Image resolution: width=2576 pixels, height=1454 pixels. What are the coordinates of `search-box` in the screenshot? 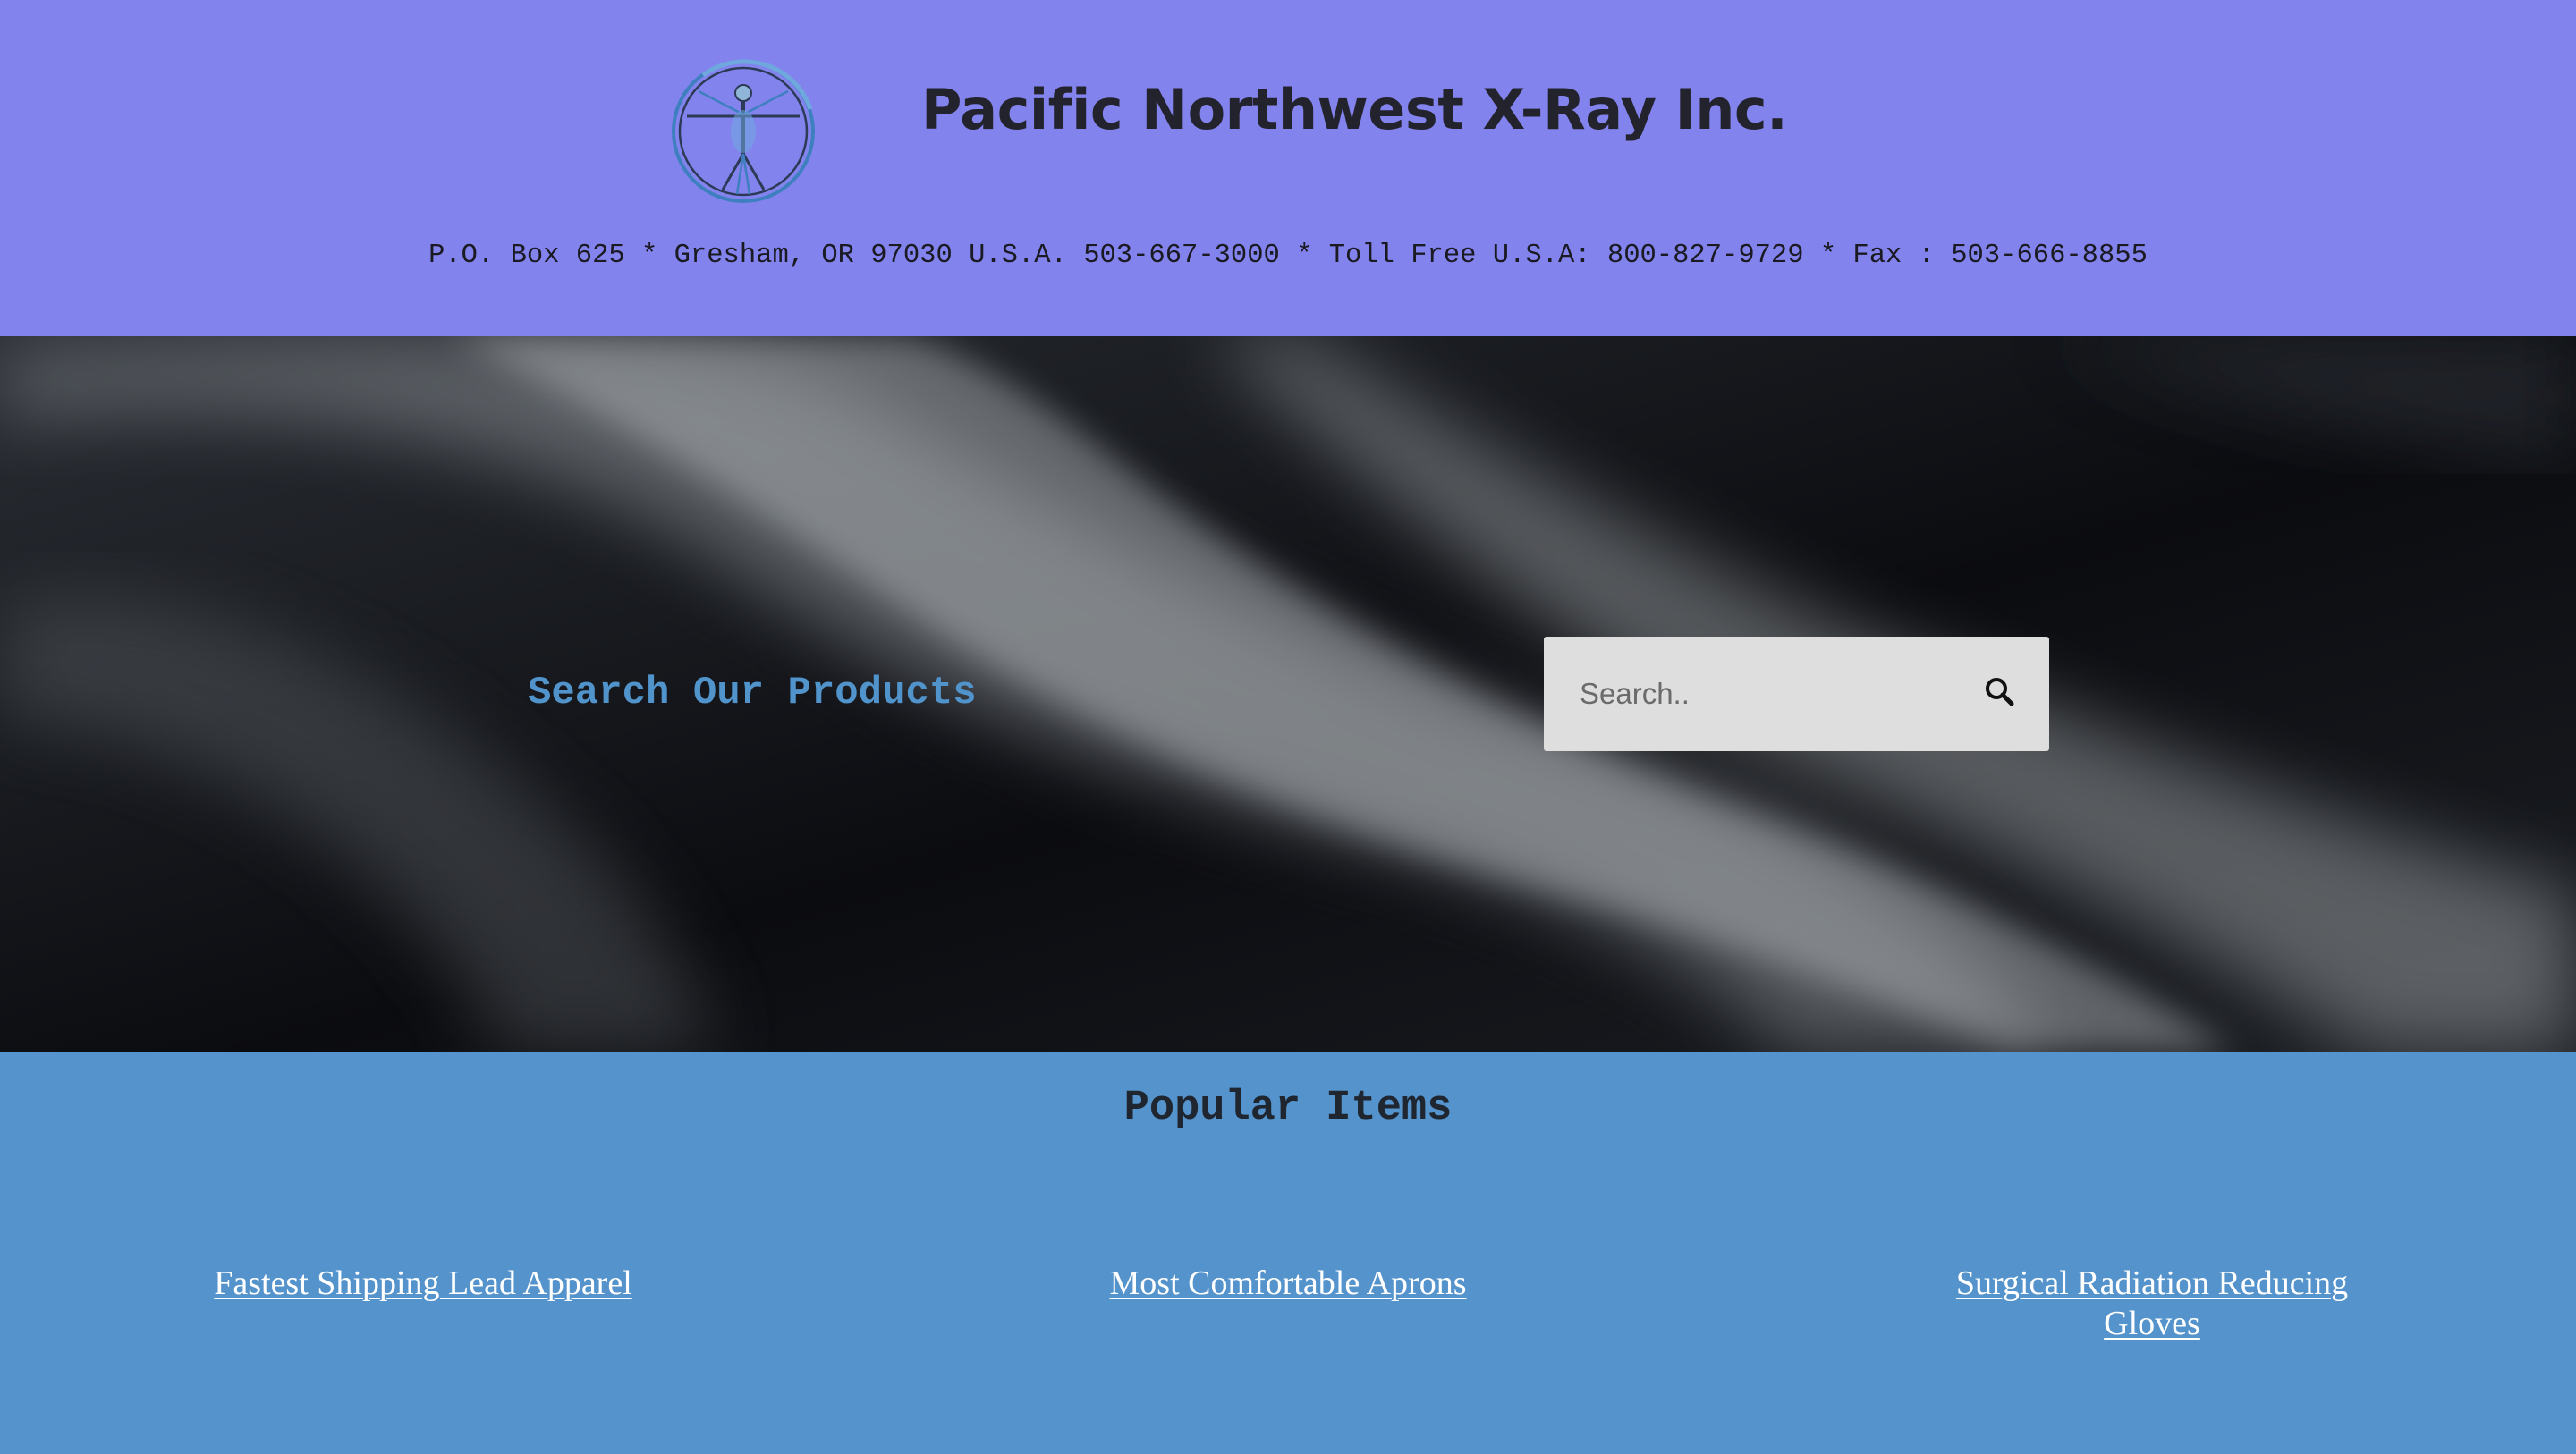 It's located at (1796, 694).